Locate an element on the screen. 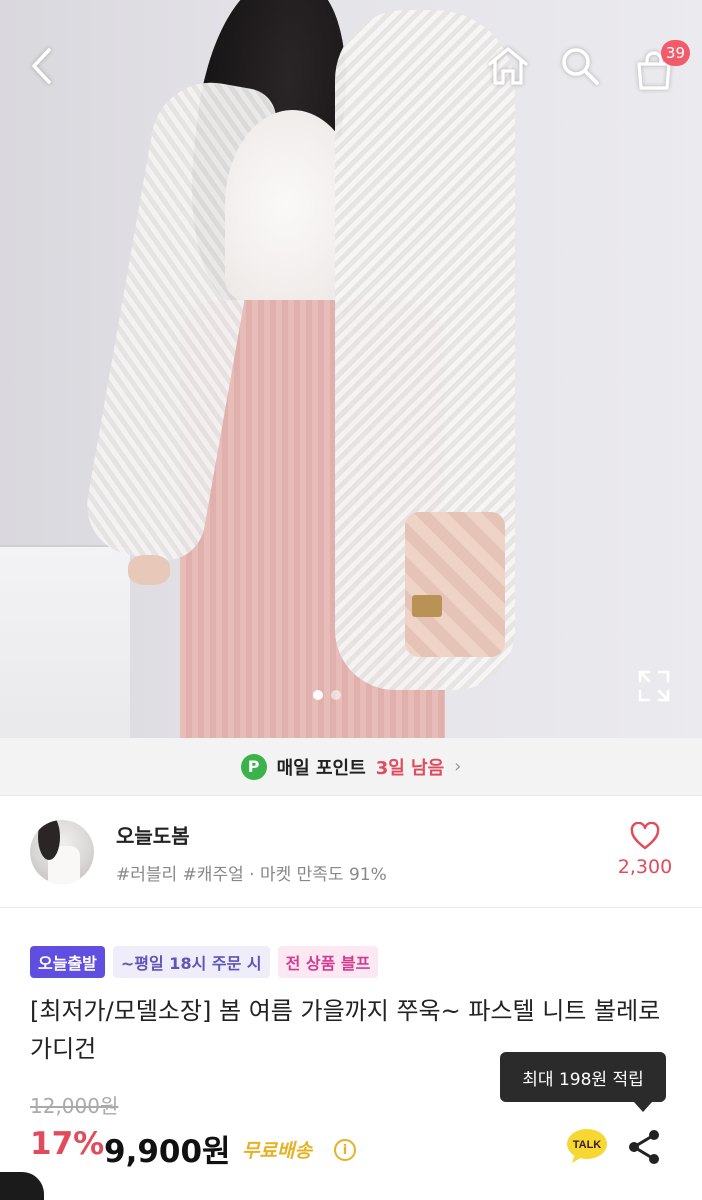  floating-corner-element is located at coordinates (22, 1186).